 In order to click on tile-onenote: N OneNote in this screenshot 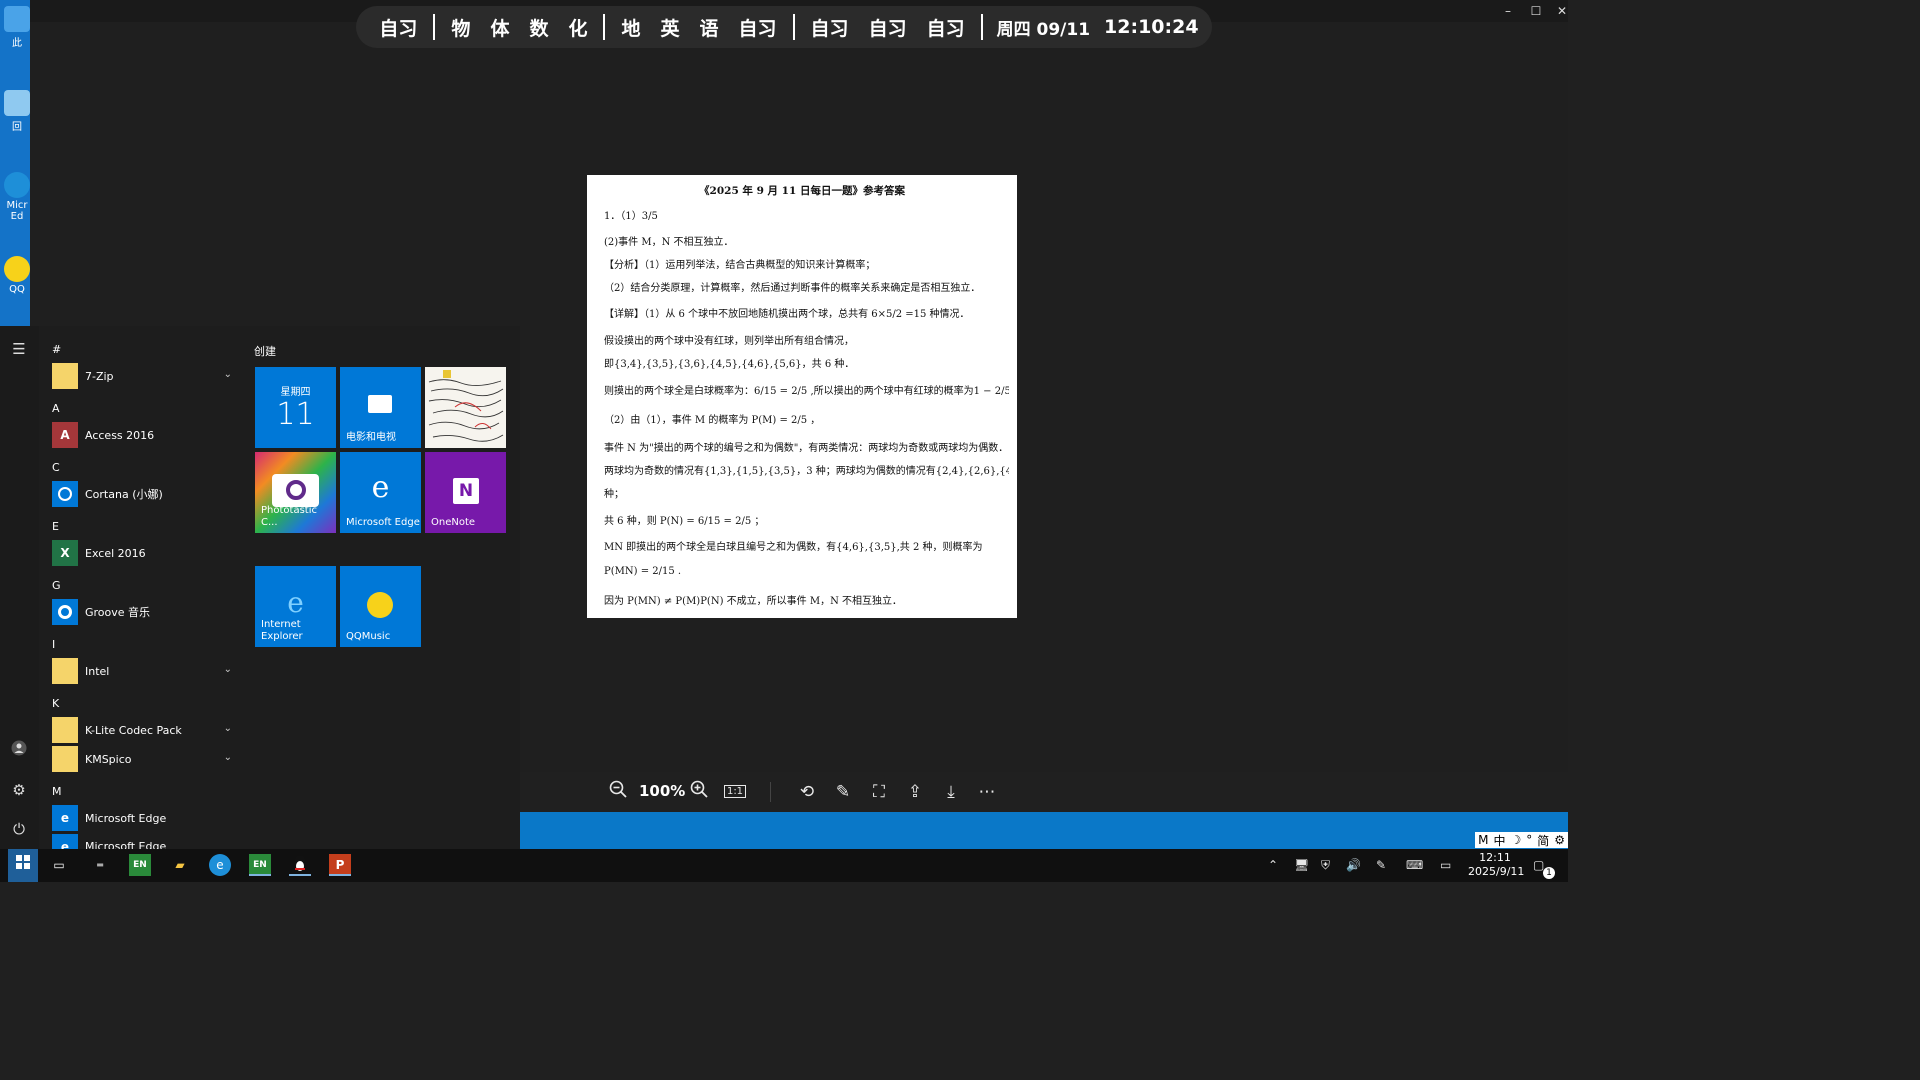, I will do `click(465, 492)`.